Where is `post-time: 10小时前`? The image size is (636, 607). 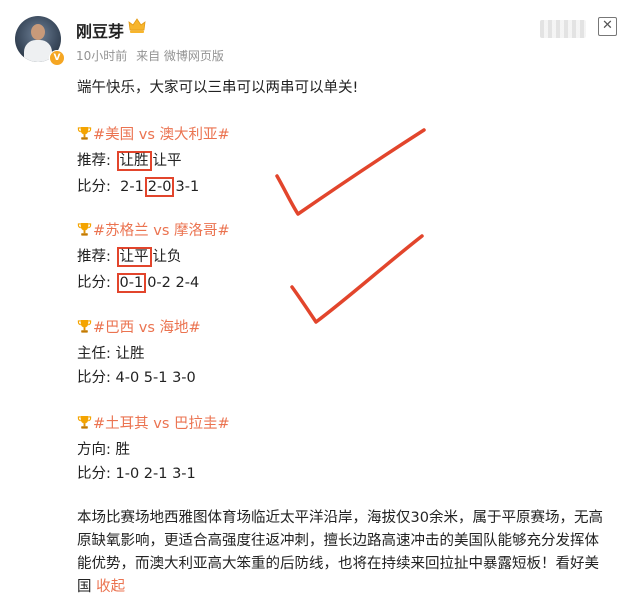 post-time: 10小时前 is located at coordinates (101, 56).